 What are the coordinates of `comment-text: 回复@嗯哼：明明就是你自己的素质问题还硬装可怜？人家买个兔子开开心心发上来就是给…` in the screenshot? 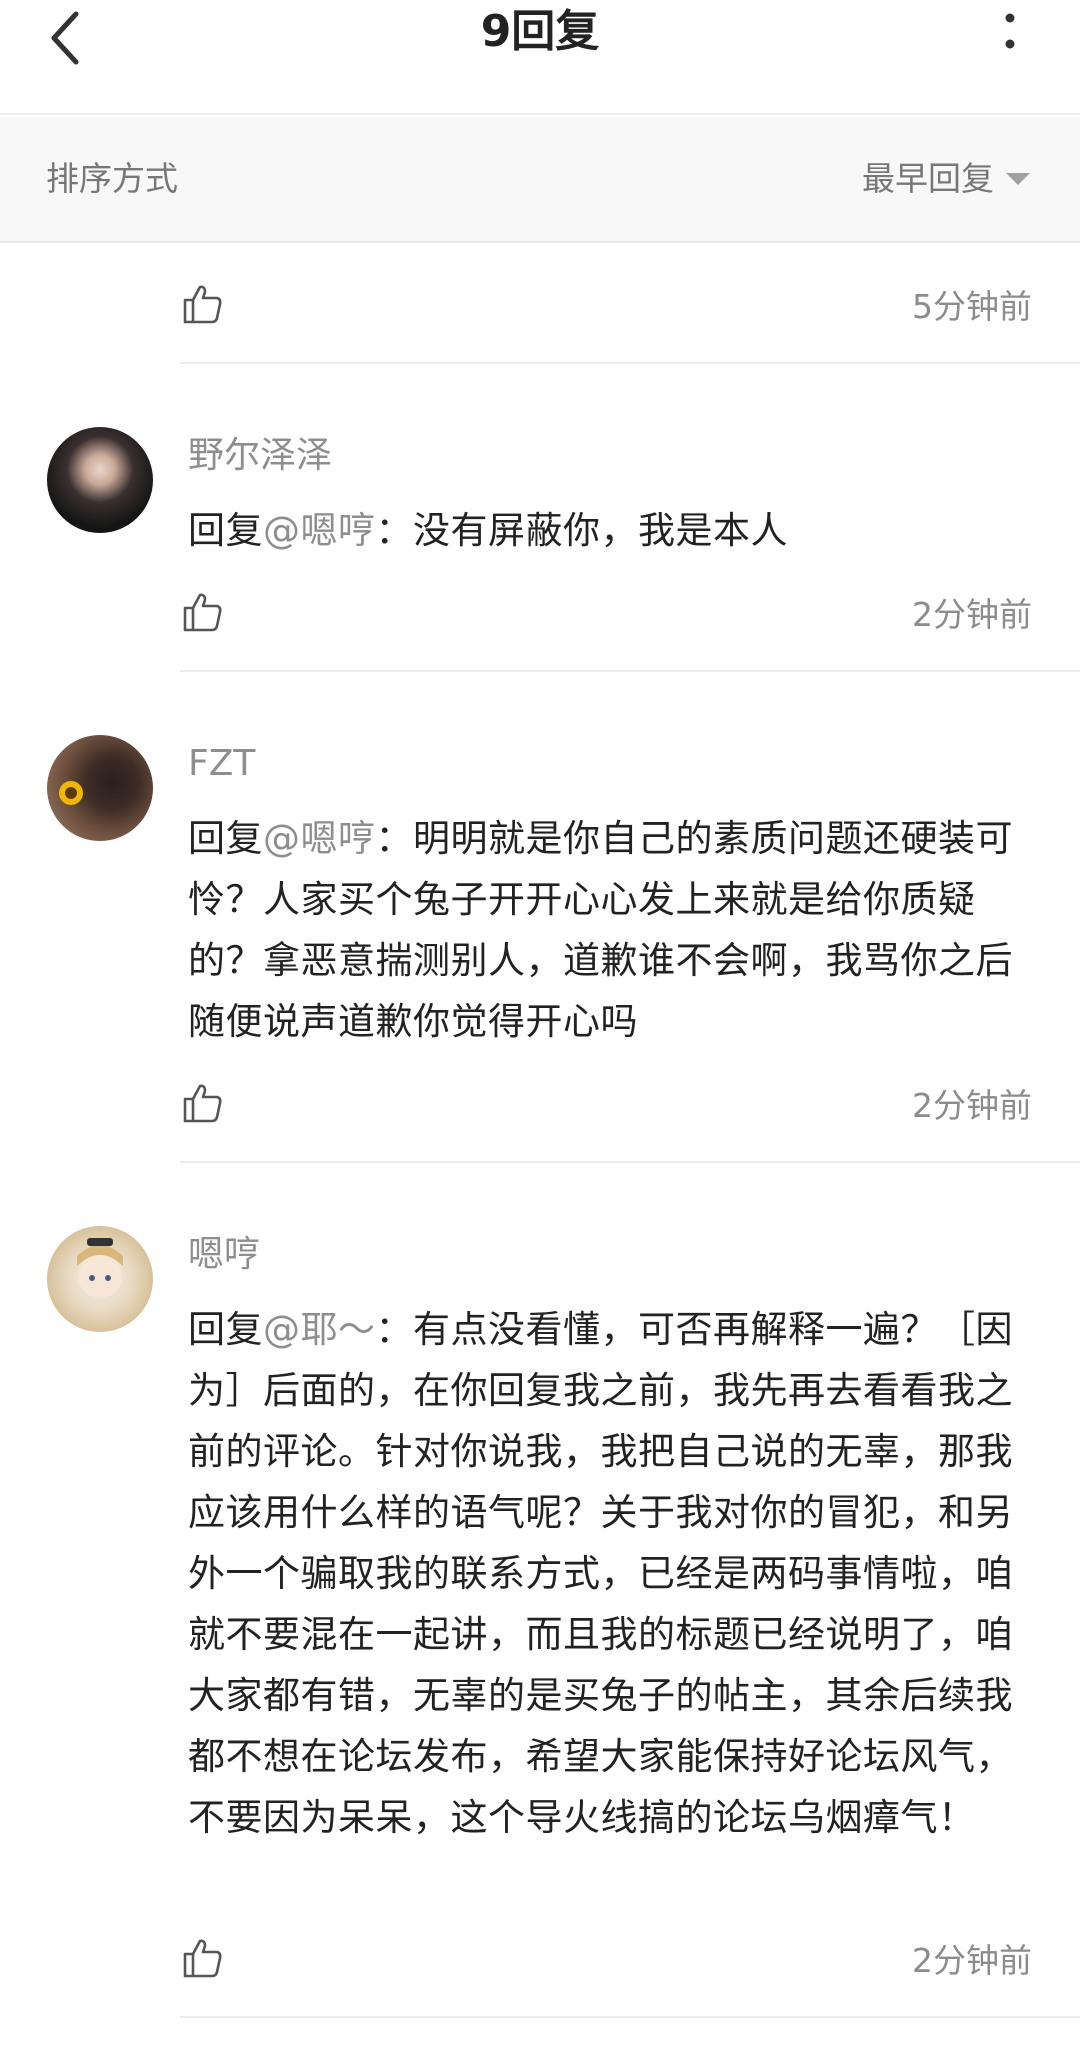 It's located at (613, 930).